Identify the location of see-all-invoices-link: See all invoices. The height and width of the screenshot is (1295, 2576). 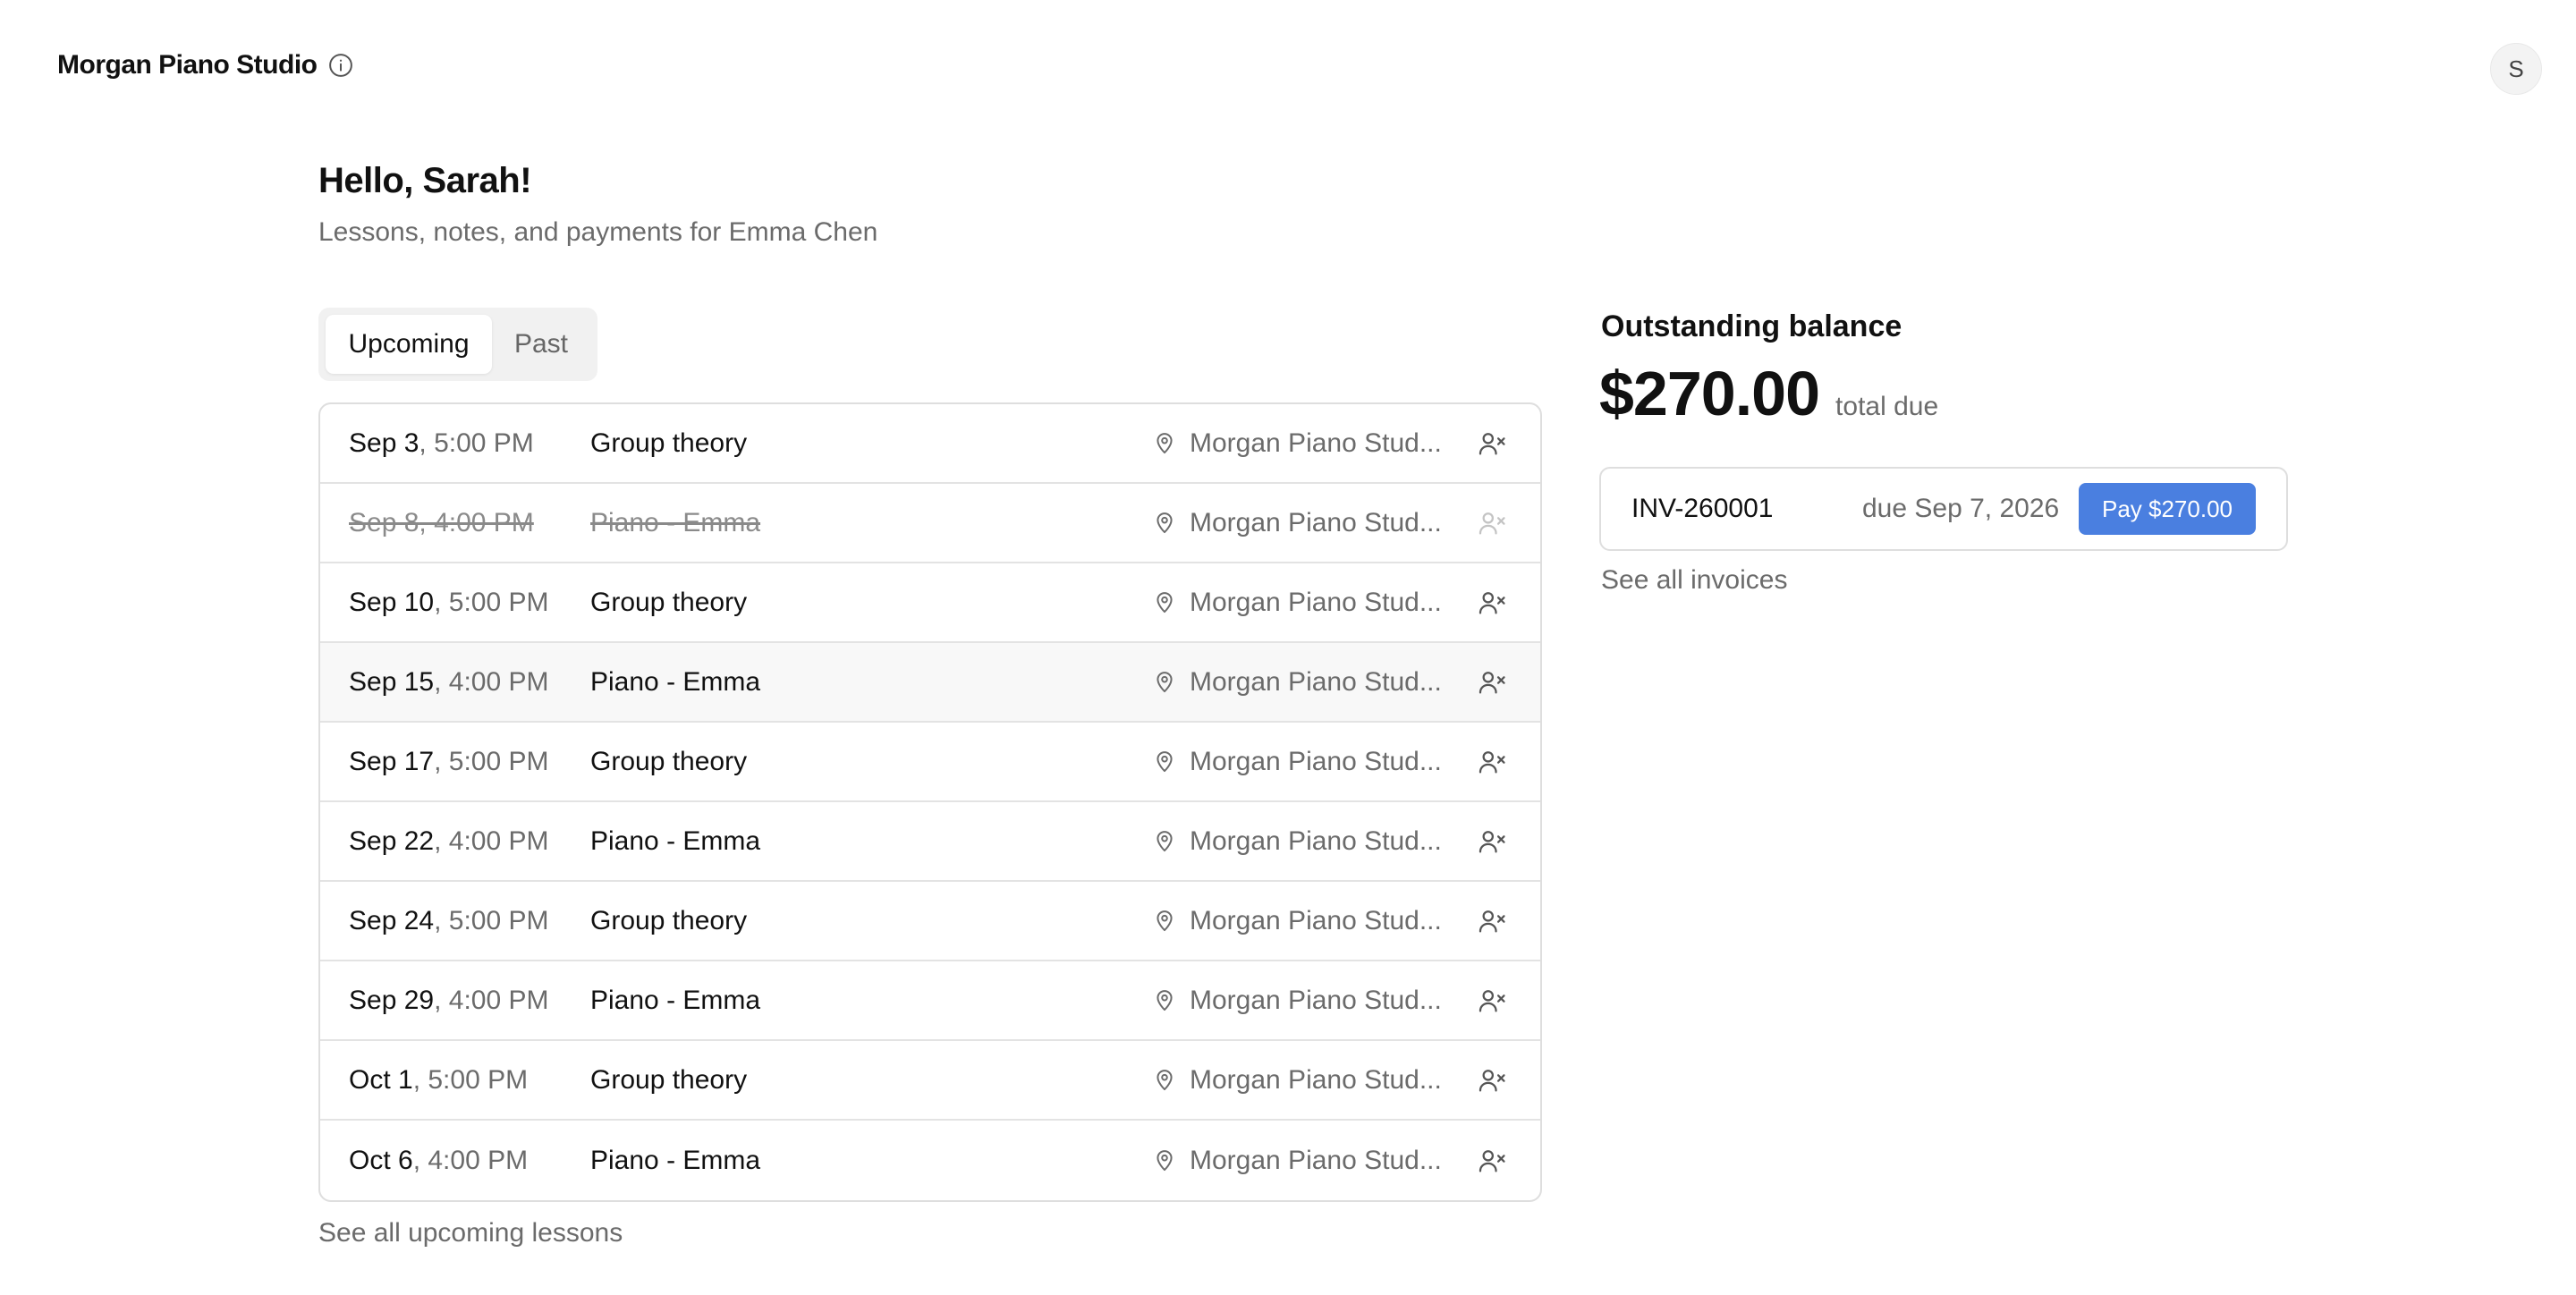
(1694, 580).